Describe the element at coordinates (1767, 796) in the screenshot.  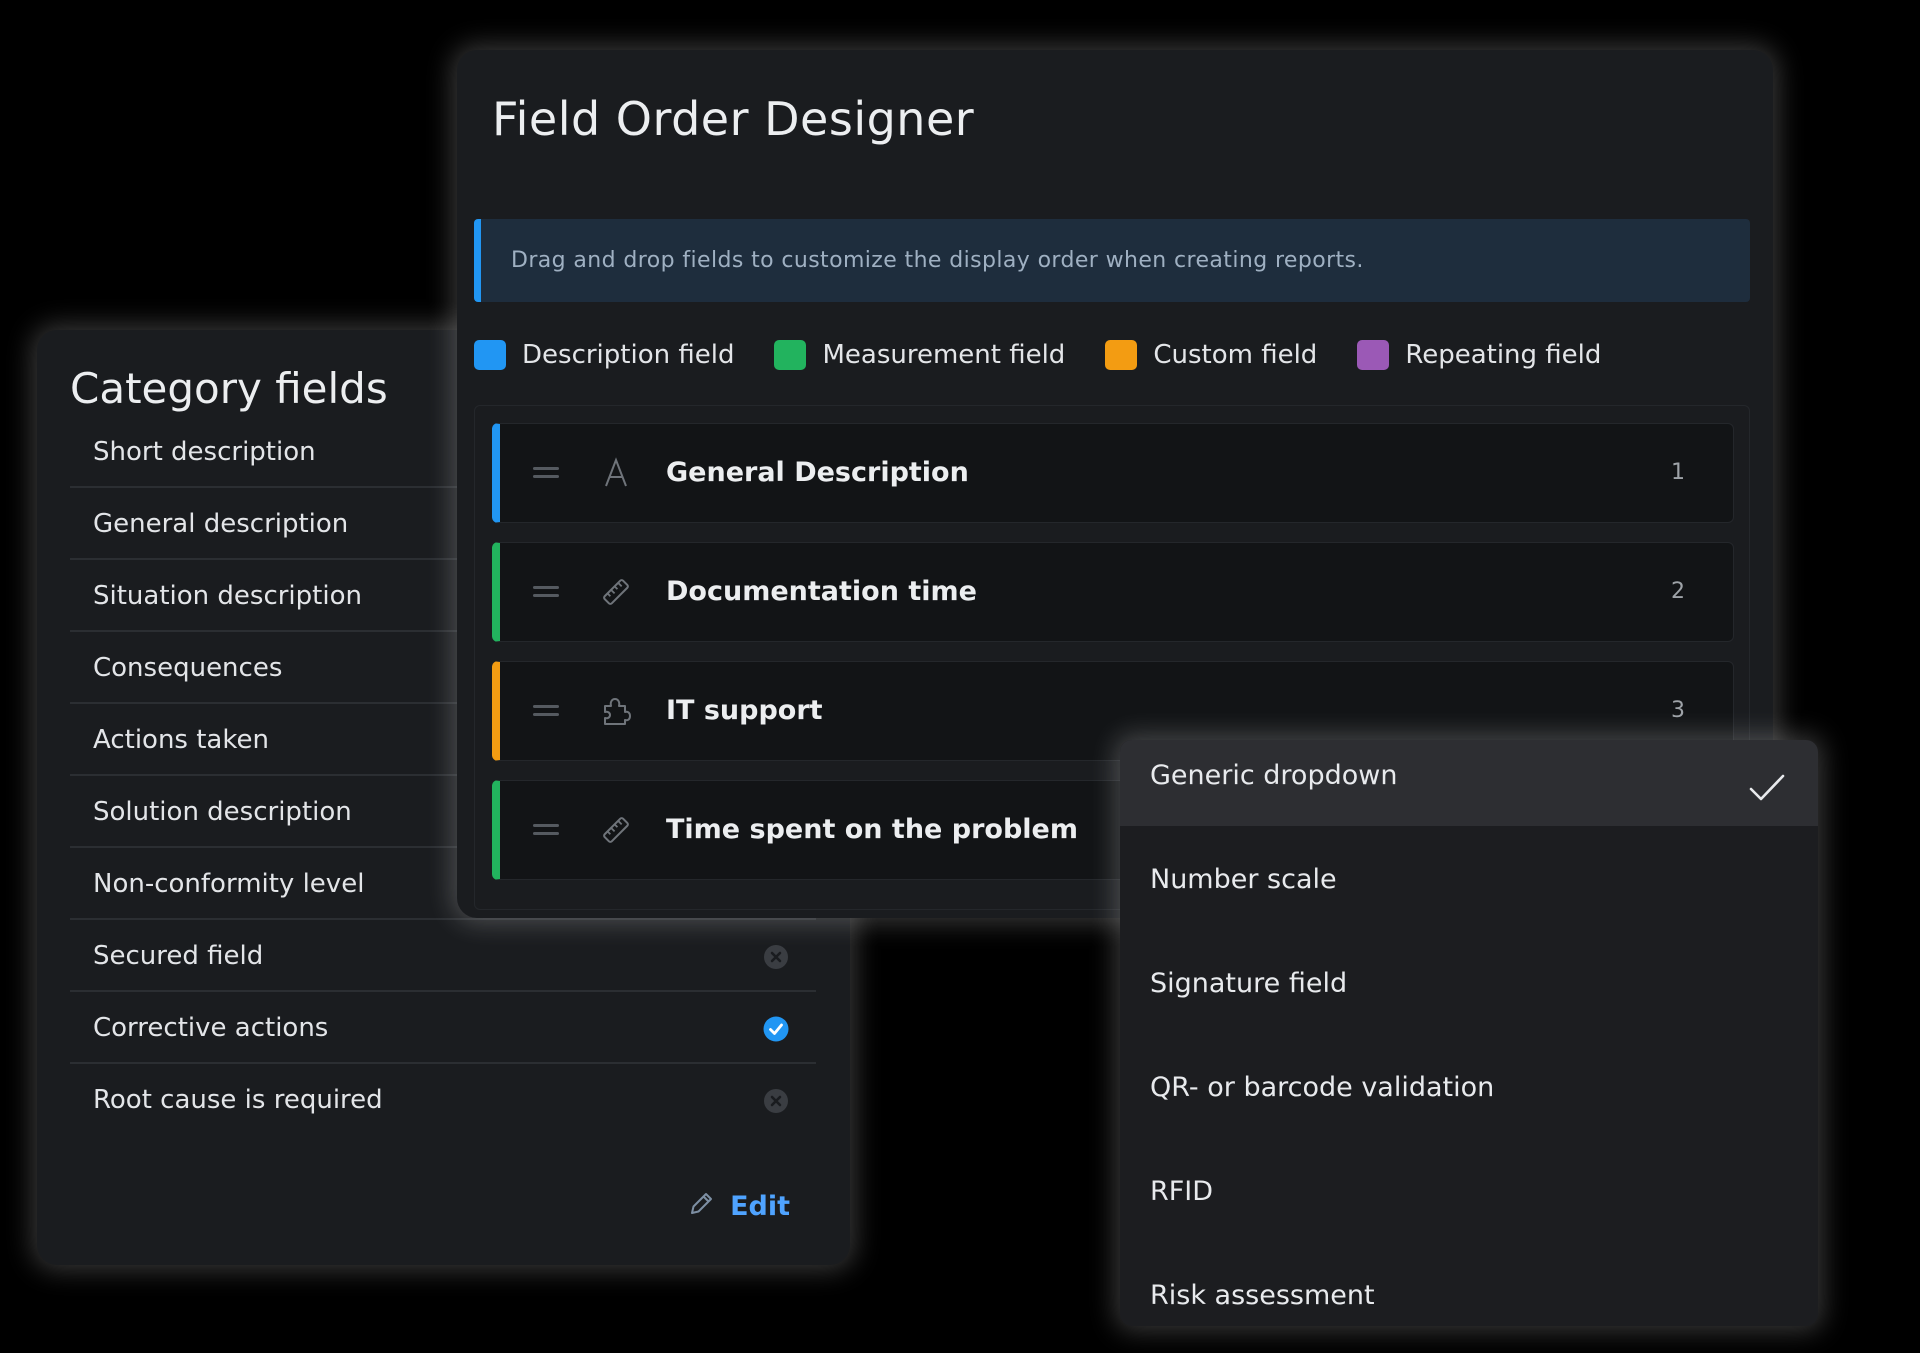
I see `checkmark-icon` at that location.